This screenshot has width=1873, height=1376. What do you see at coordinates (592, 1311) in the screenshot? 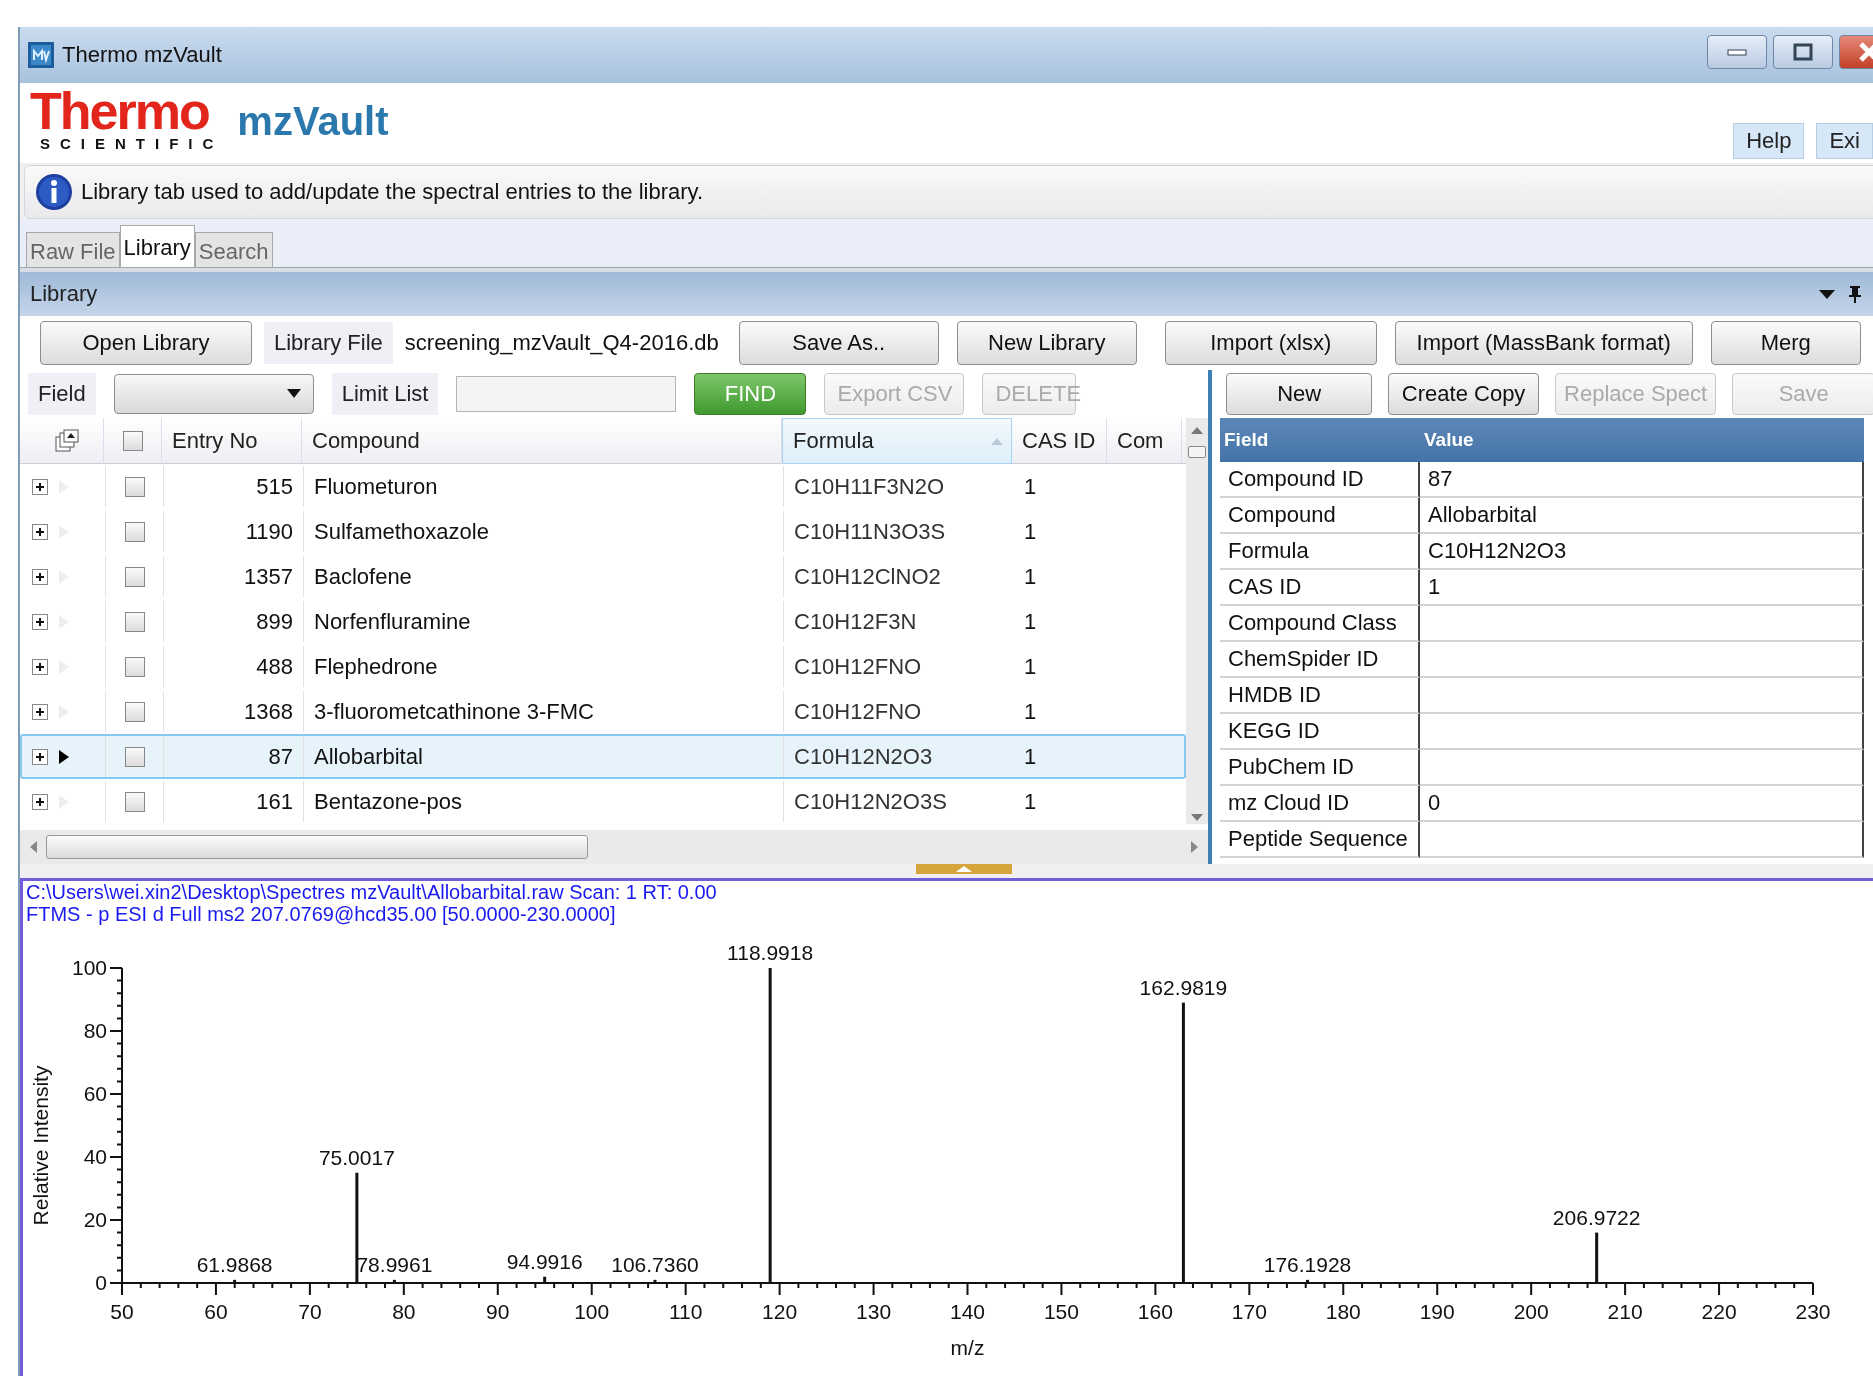
I see `axis-tick-label: 100` at bounding box center [592, 1311].